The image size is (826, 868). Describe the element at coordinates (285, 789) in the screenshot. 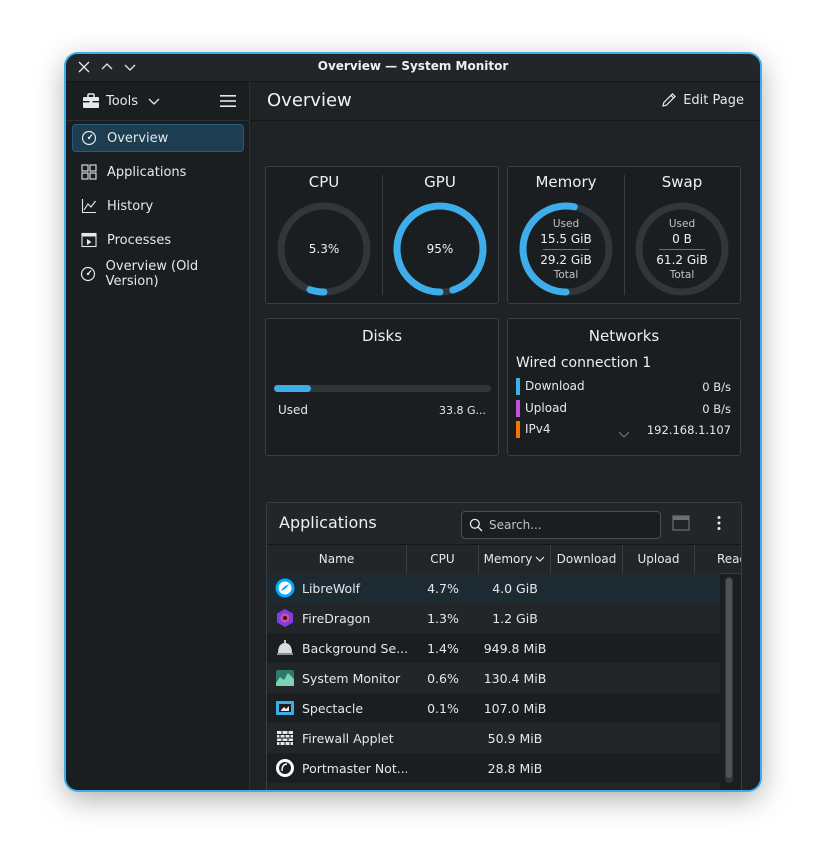

I see `garuda-icon` at that location.